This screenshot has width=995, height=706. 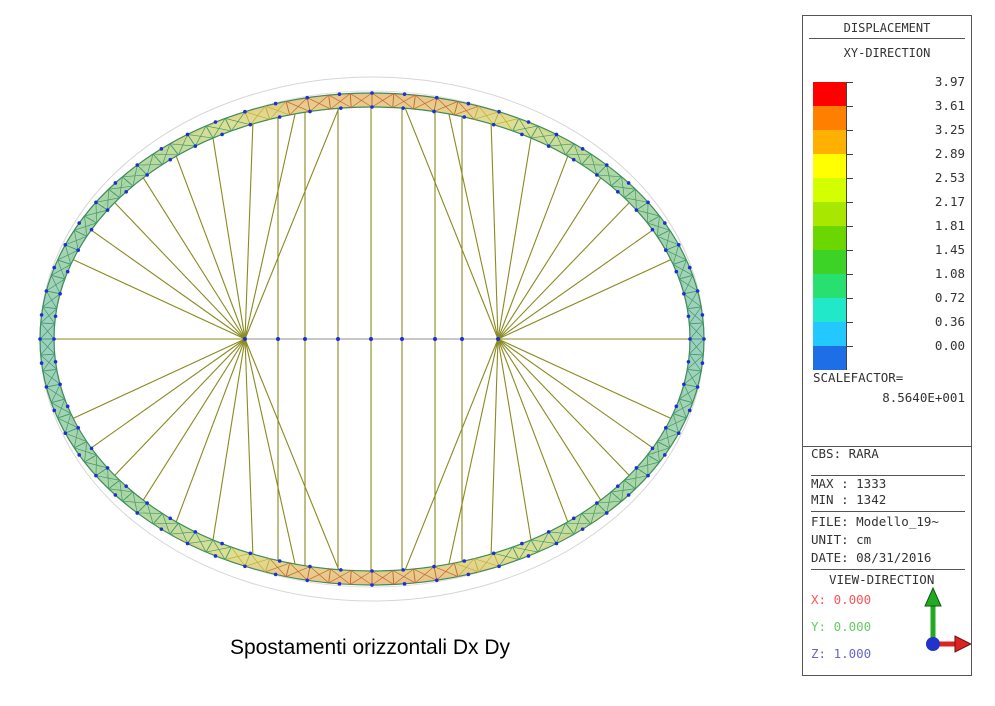 What do you see at coordinates (925, 105) in the screenshot?
I see `legend-value: 3.61` at bounding box center [925, 105].